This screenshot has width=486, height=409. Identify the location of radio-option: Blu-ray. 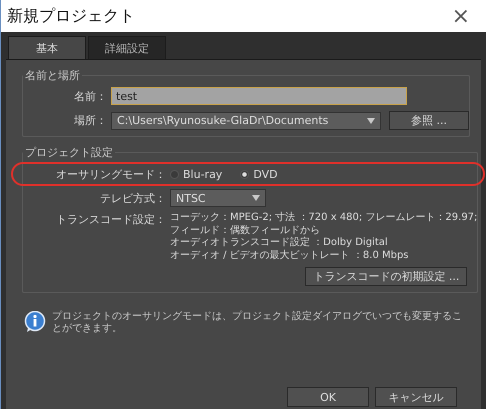
(196, 174).